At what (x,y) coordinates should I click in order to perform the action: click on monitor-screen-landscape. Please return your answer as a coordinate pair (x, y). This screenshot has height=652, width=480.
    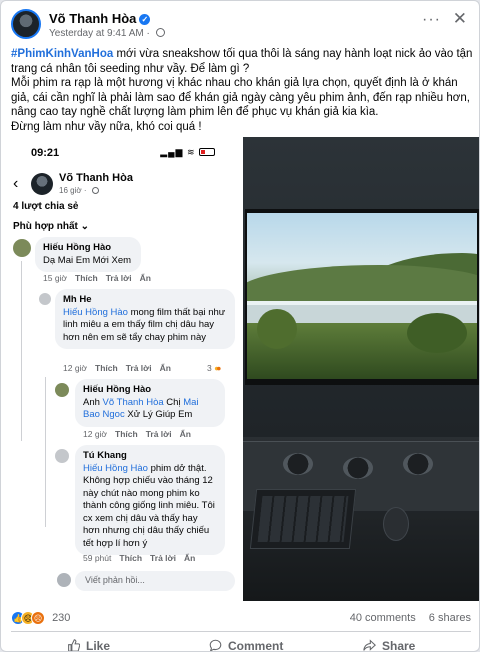
    Looking at the image, I should click on (362, 296).